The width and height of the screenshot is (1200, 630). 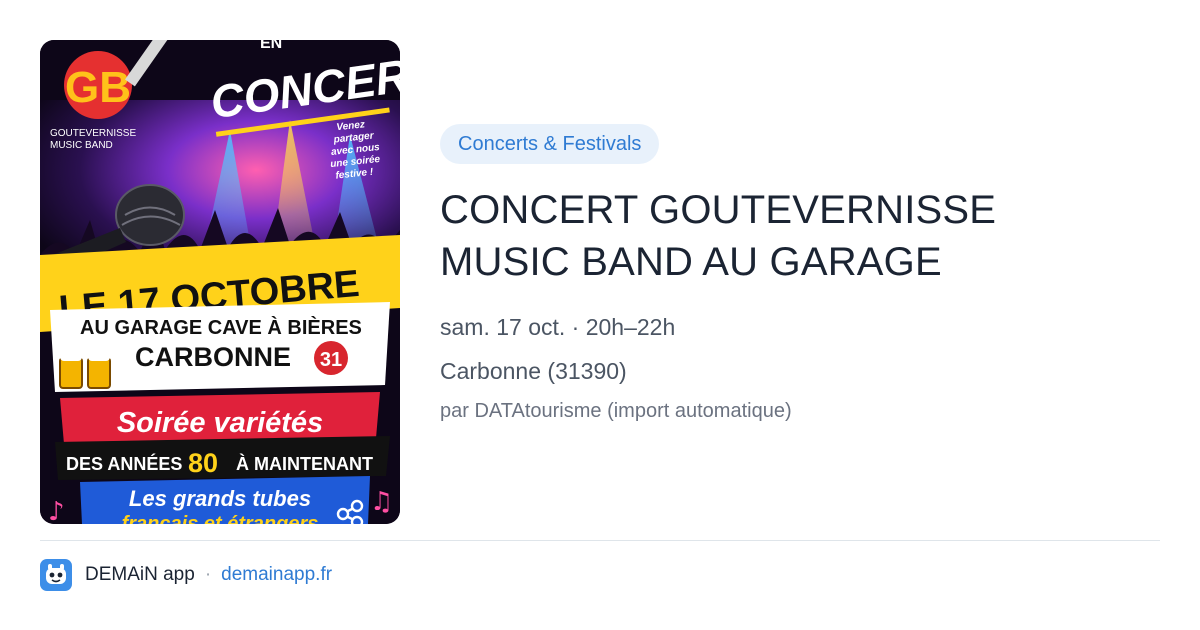 I want to click on category-badge: Concerts & Festivals, so click(x=550, y=144).